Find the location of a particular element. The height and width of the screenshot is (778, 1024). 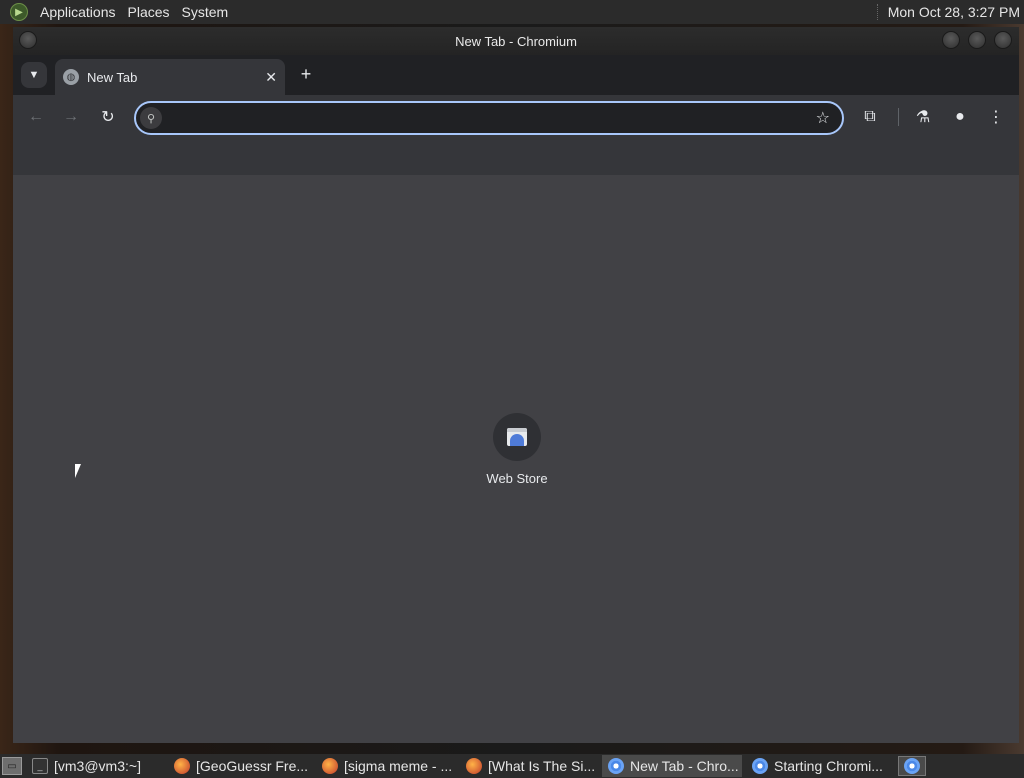

forward-arrow-icon: → is located at coordinates (71, 116).